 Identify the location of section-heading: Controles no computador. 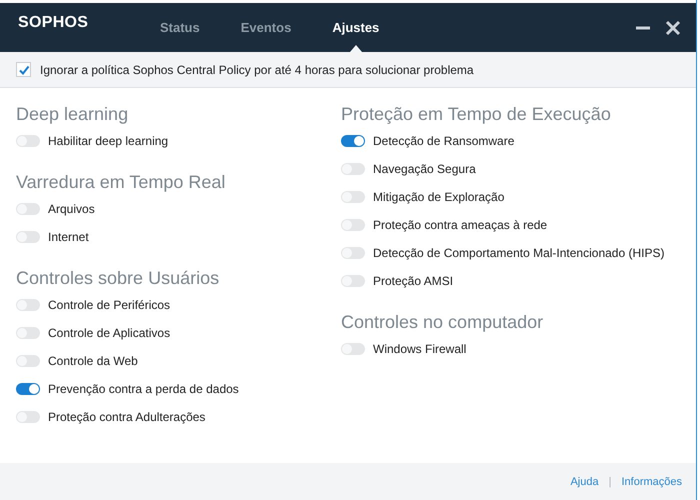
(442, 323).